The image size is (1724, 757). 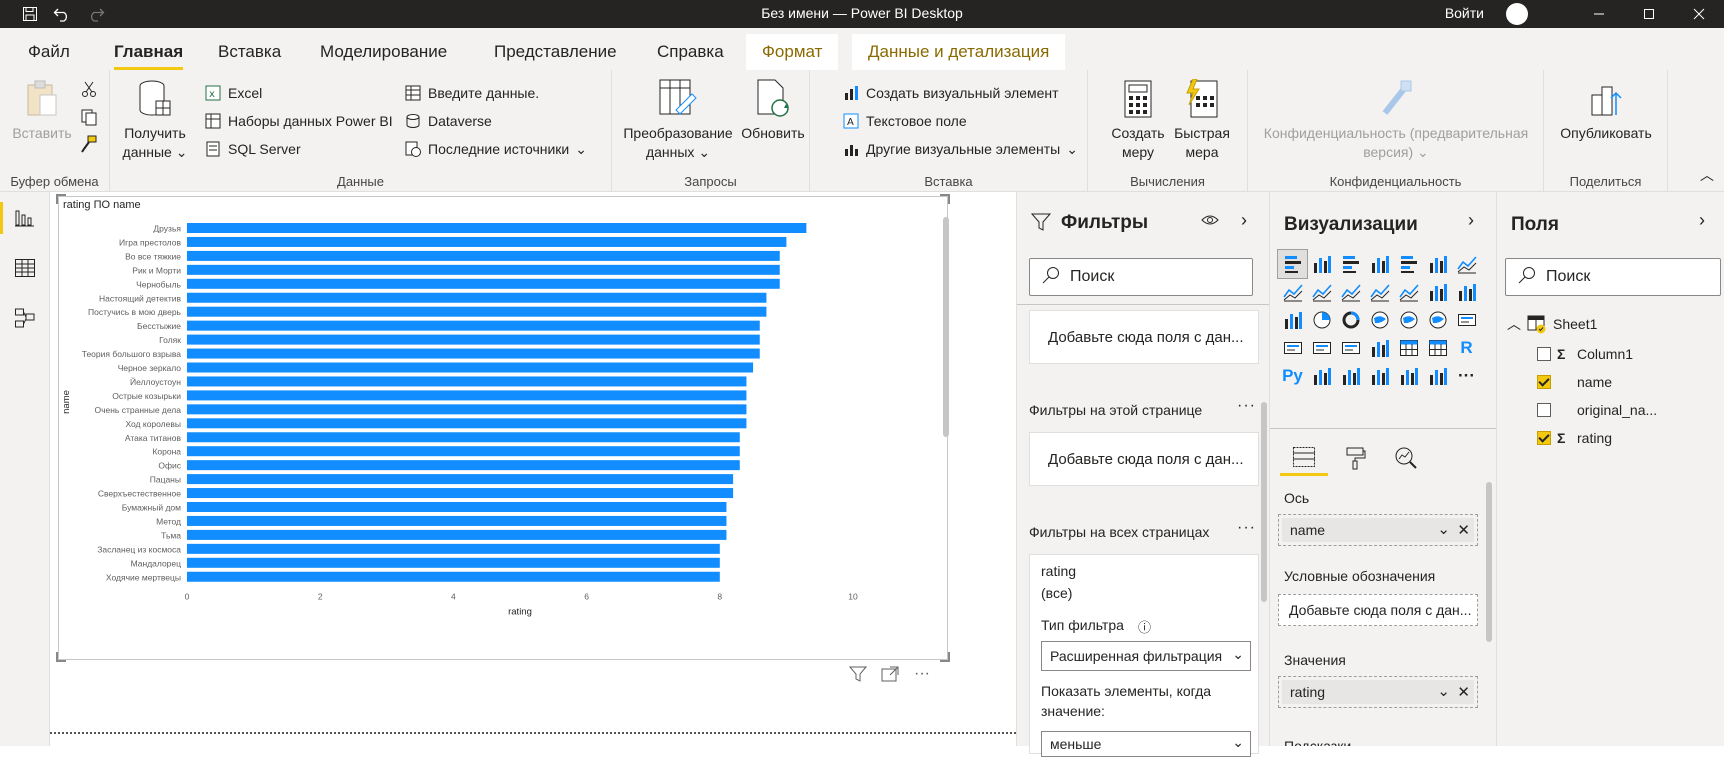 What do you see at coordinates (1321, 320) in the screenshot?
I see `pie-chart-icon` at bounding box center [1321, 320].